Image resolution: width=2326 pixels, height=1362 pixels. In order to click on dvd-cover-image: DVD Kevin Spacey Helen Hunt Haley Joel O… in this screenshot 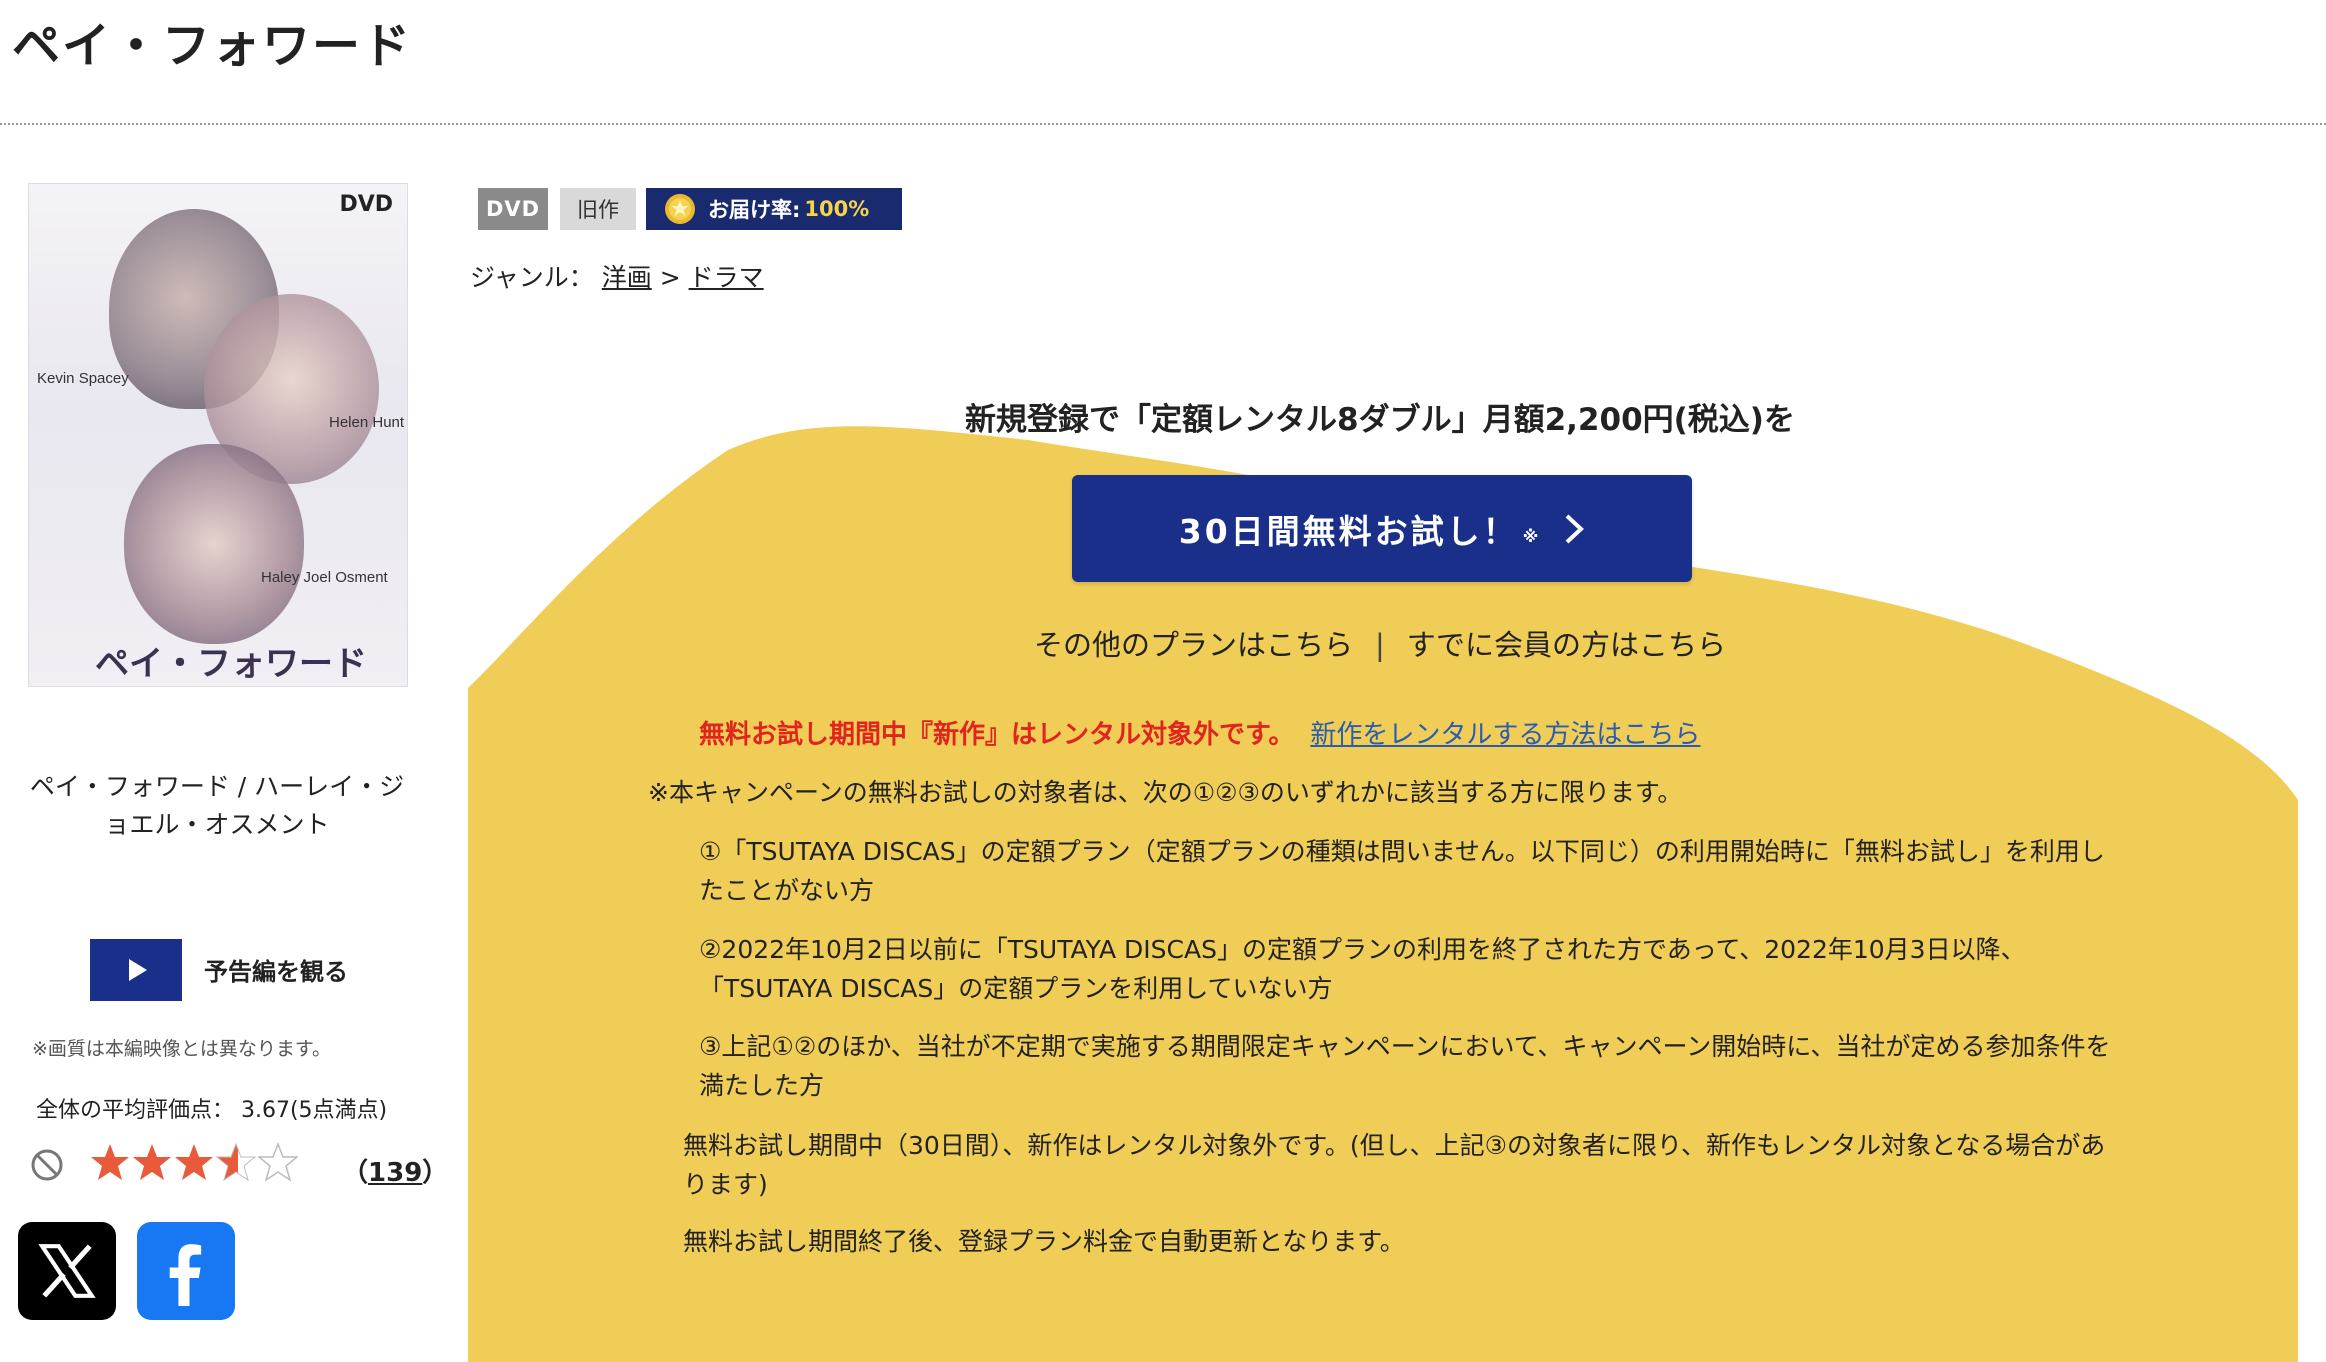, I will do `click(218, 435)`.